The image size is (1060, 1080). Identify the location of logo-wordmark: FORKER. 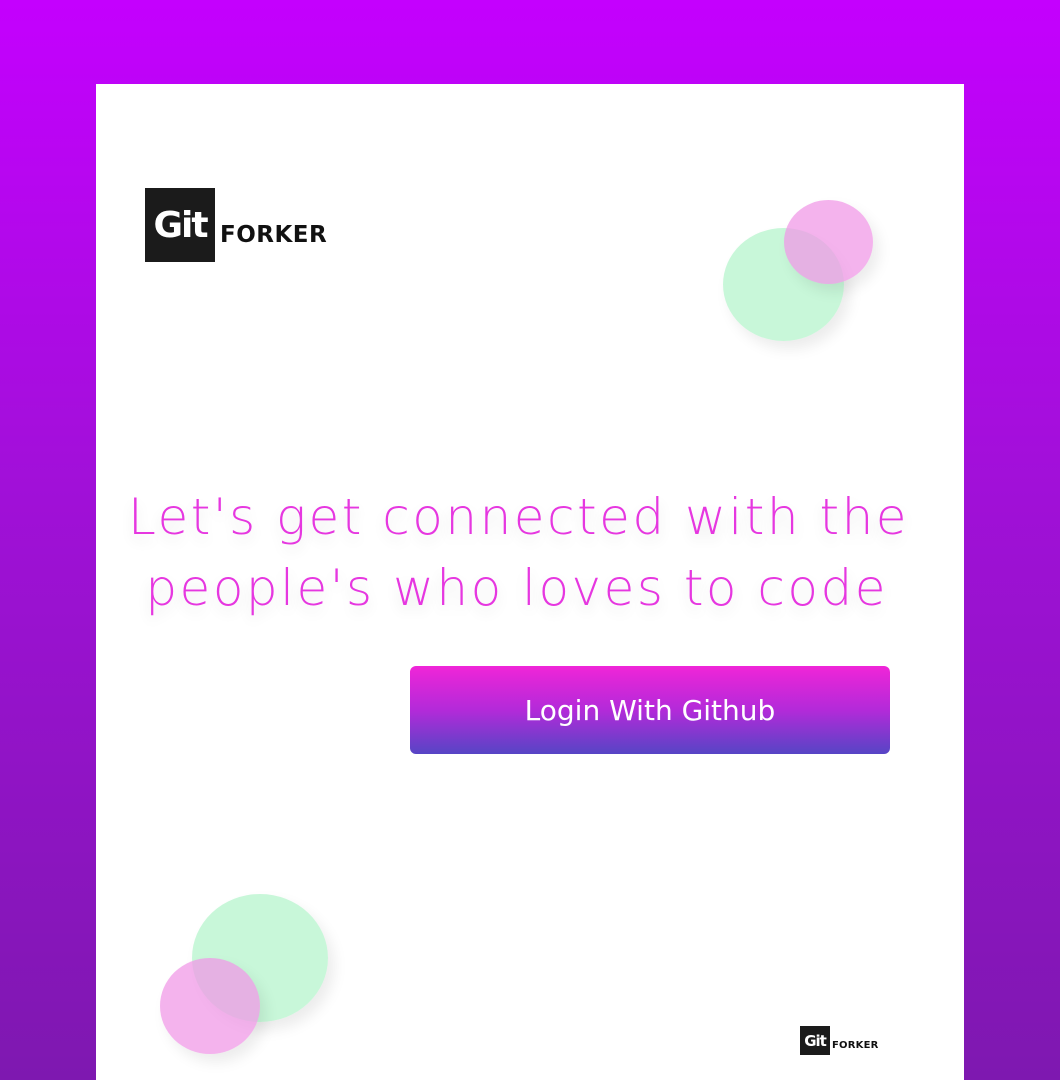
(274, 235).